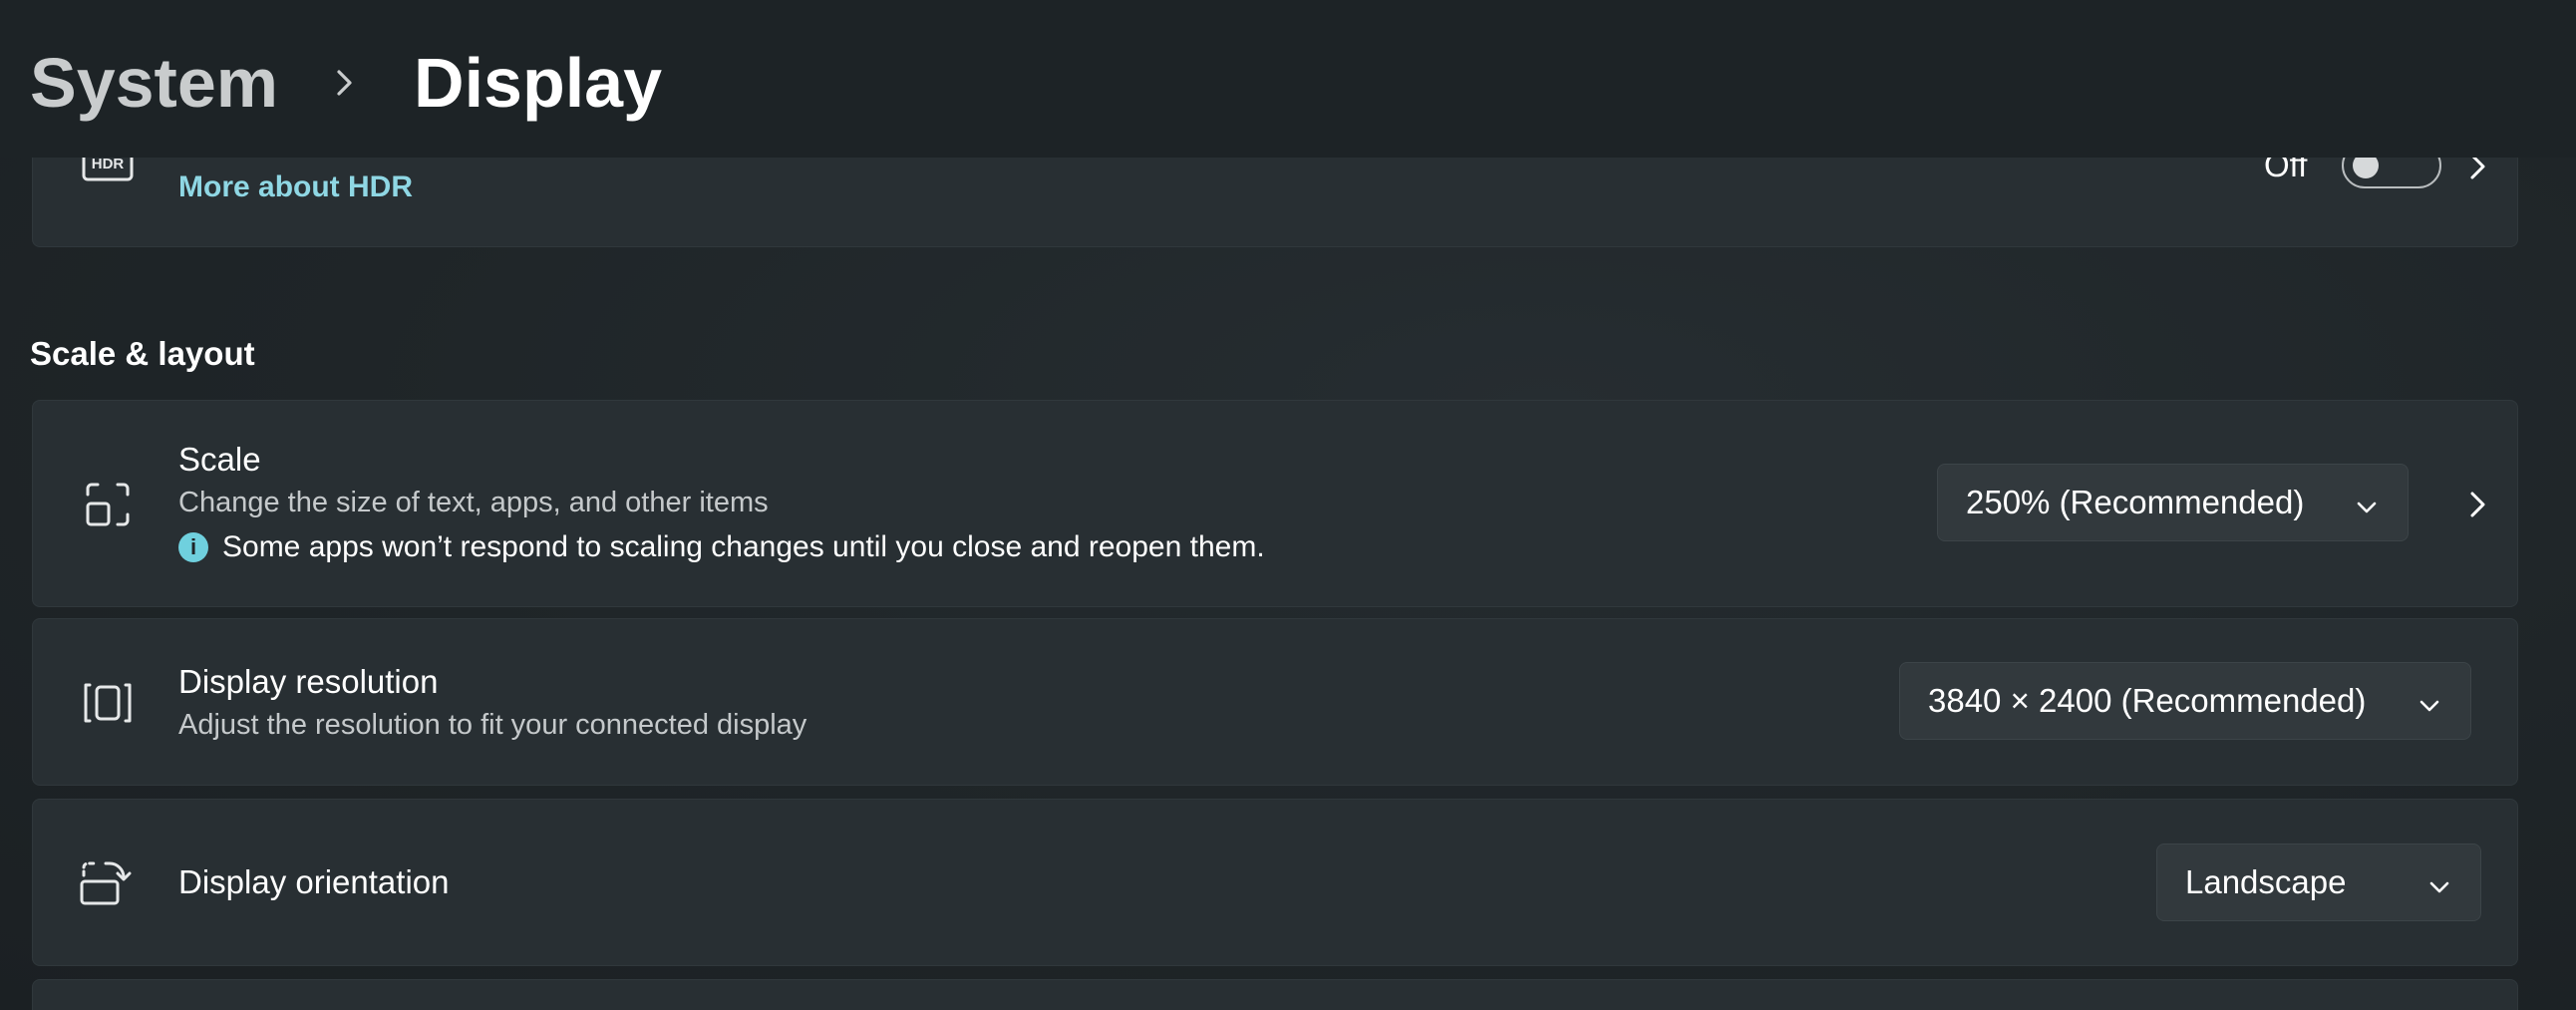 Image resolution: width=2576 pixels, height=1010 pixels. I want to click on breadcrumb: System Display, so click(346, 83).